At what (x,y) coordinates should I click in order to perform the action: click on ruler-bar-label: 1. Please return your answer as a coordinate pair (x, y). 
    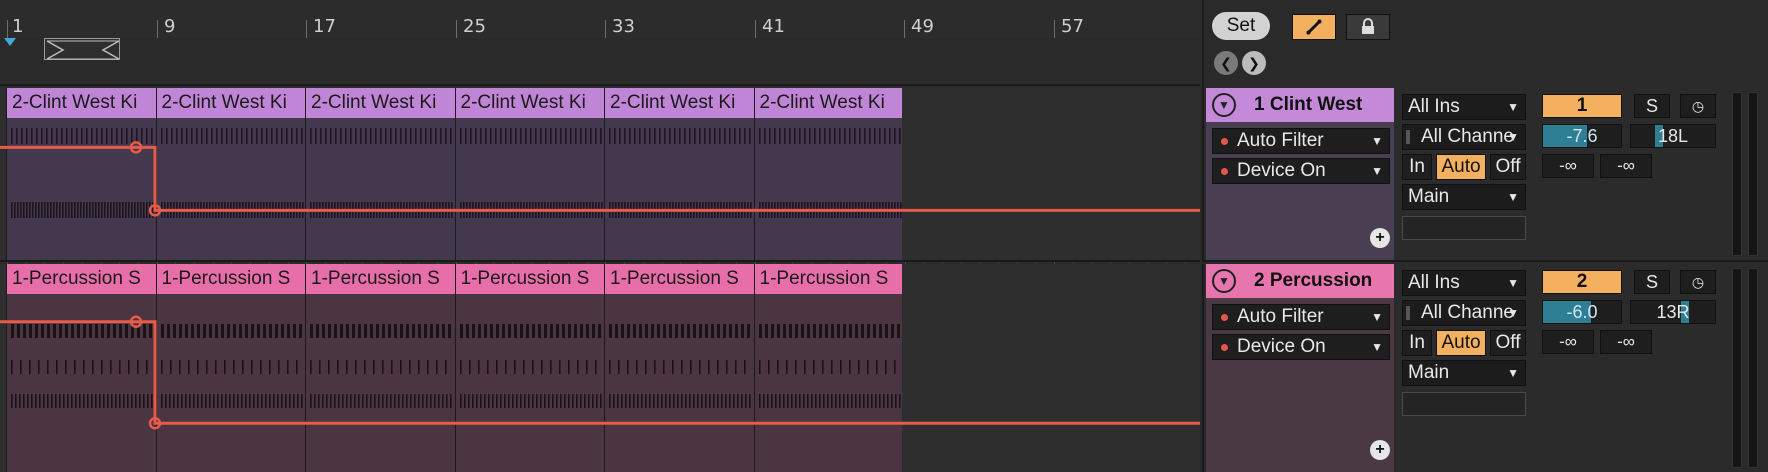
    Looking at the image, I should click on (18, 26).